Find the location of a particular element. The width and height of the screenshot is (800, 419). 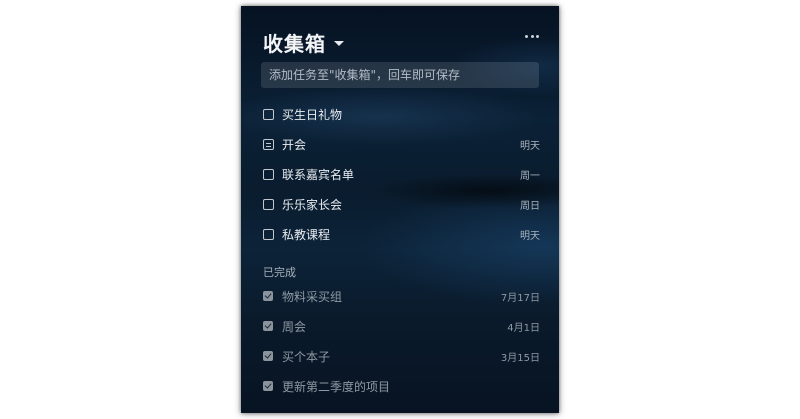

completed-section-label: 已完成 is located at coordinates (279, 272).